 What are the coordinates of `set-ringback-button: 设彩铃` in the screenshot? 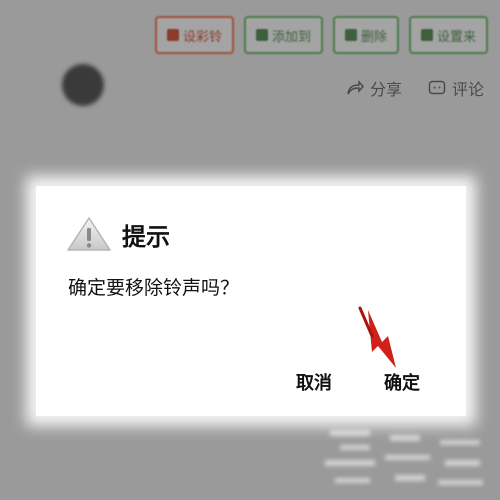 It's located at (194, 35).